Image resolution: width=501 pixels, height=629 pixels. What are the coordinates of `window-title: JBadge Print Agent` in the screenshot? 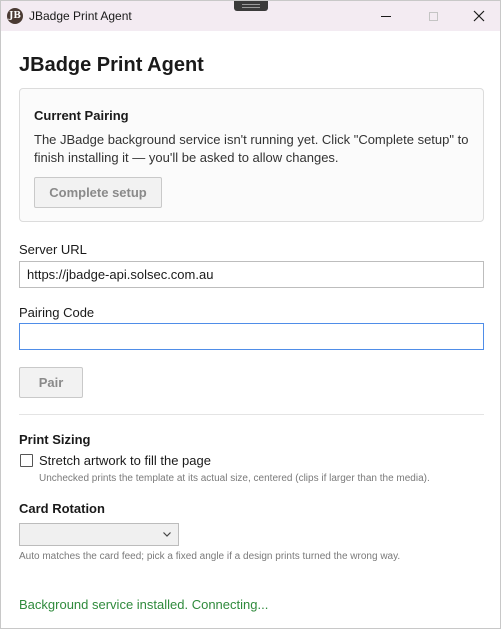 It's located at (80, 16).